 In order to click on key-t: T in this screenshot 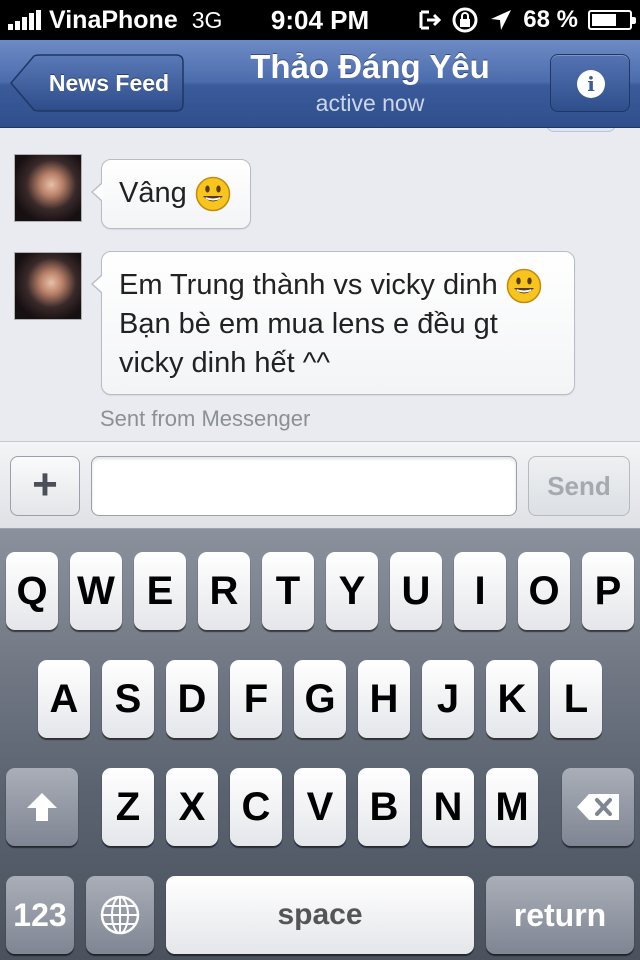, I will do `click(288, 591)`.